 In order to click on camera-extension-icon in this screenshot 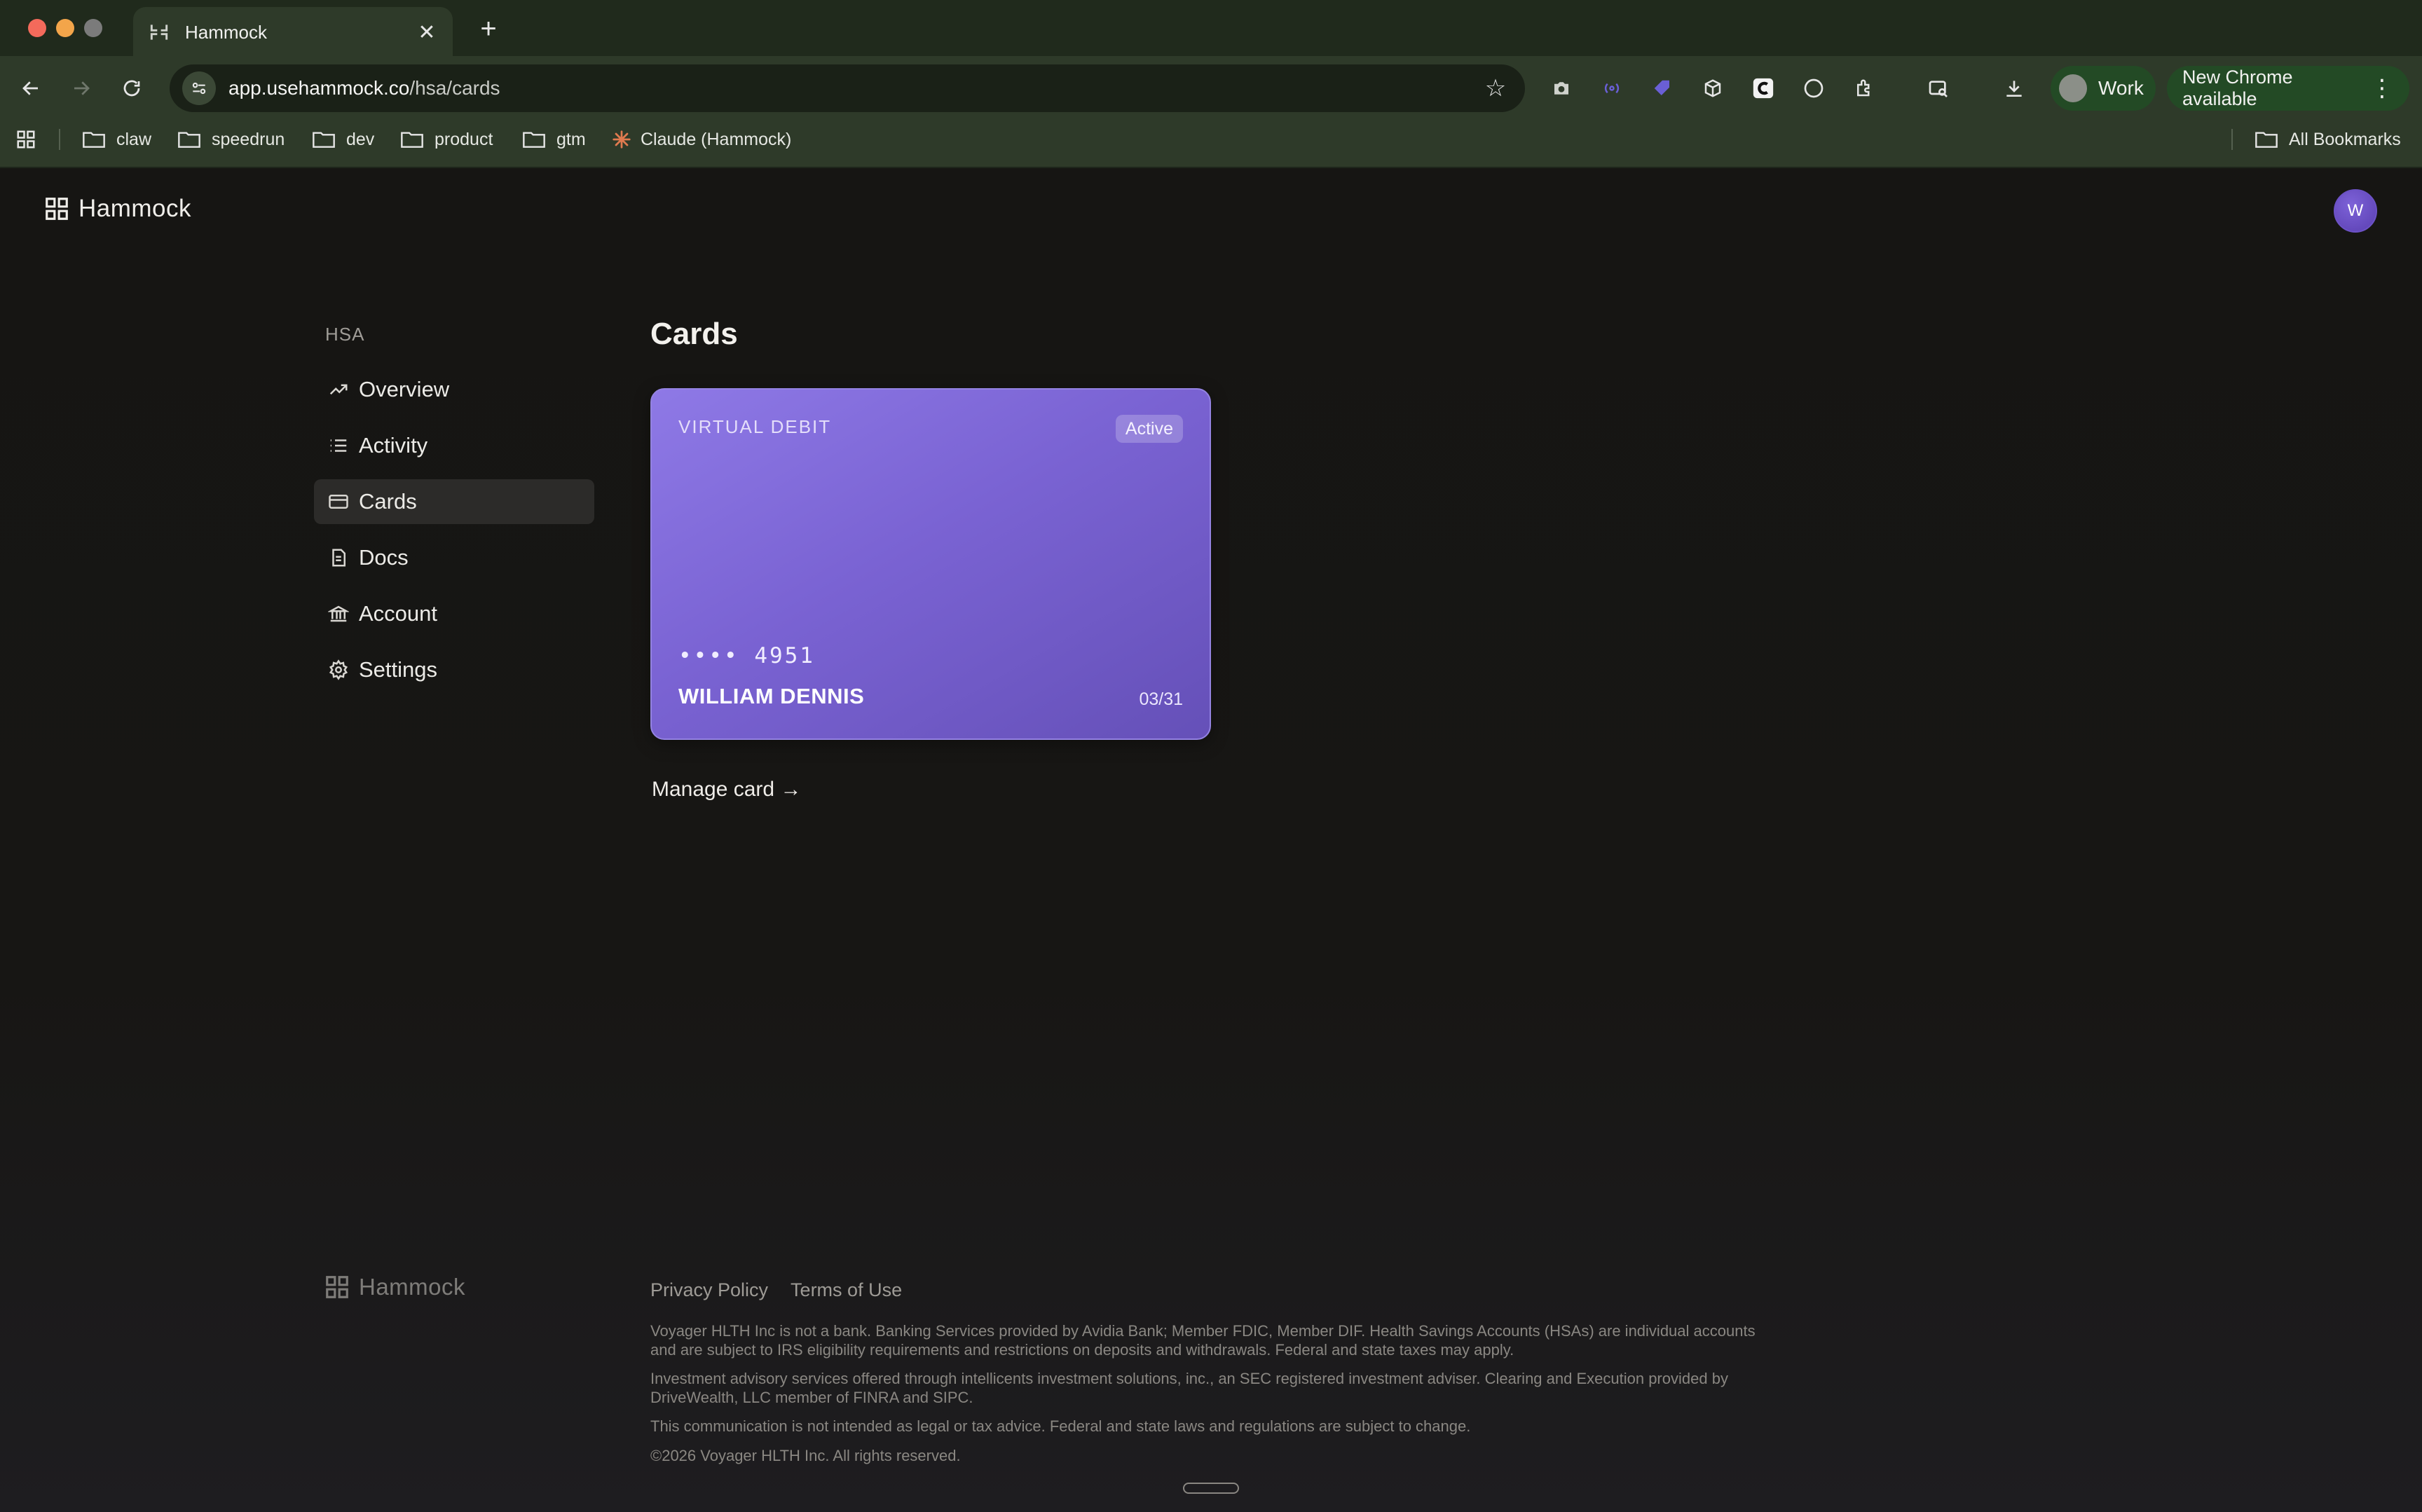, I will do `click(1561, 88)`.